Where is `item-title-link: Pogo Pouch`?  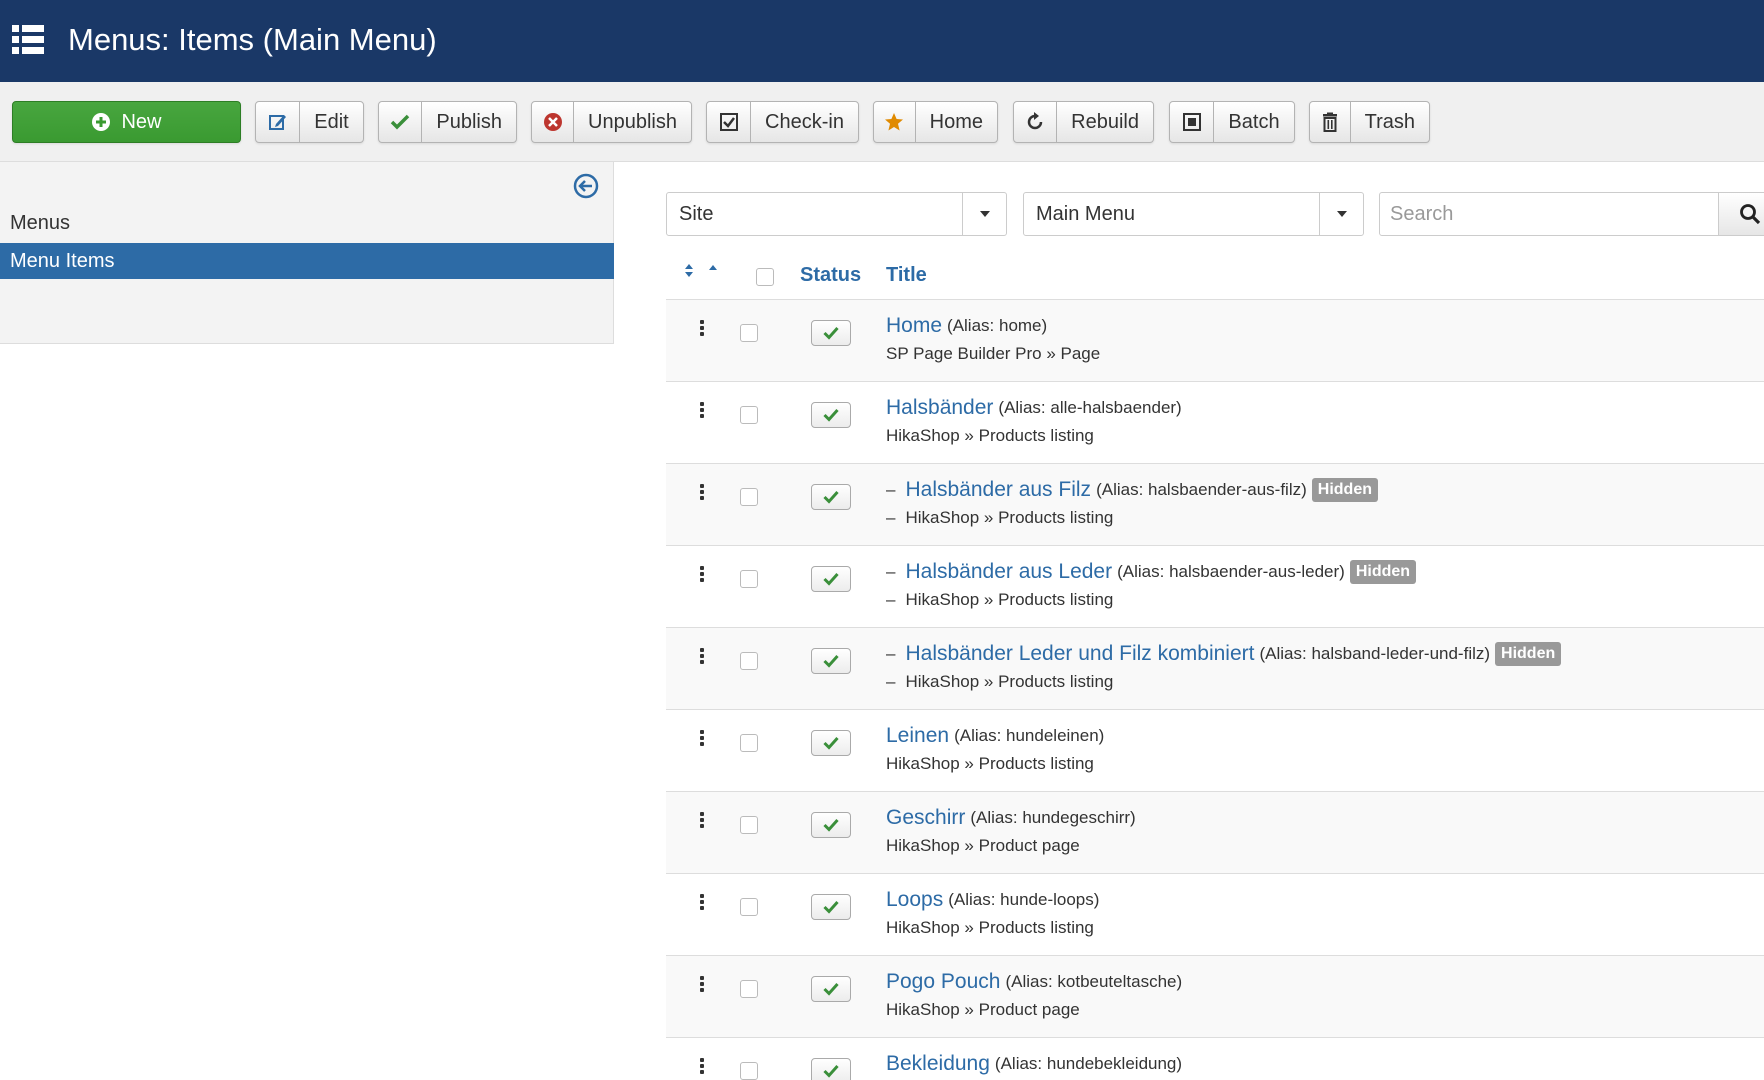 item-title-link: Pogo Pouch is located at coordinates (943, 982).